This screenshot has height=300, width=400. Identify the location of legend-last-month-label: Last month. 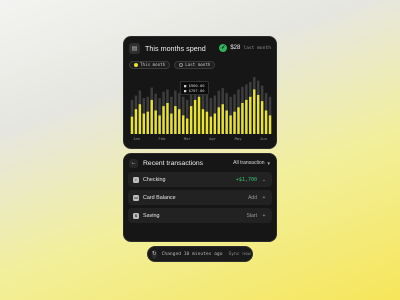
(198, 64).